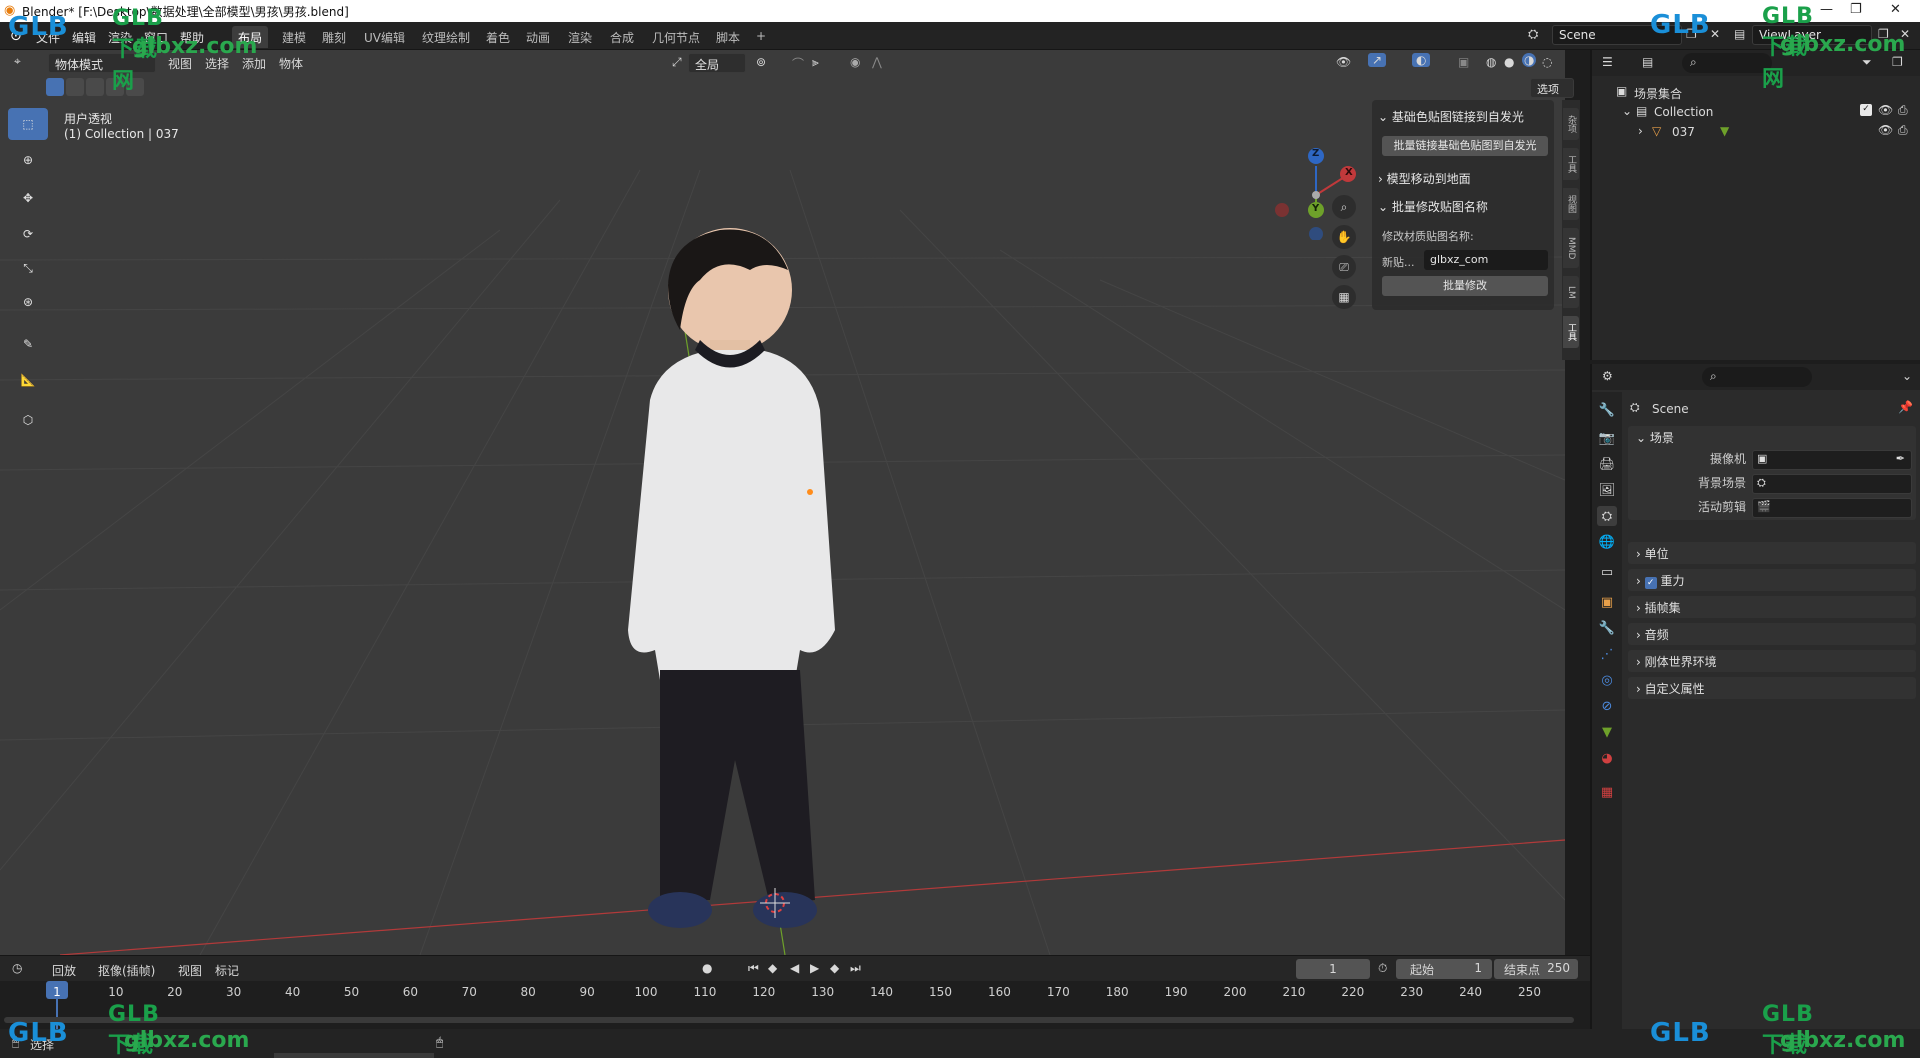 The height and width of the screenshot is (1058, 1920). Describe the element at coordinates (1607, 410) in the screenshot. I see `tool-tab-icon: 🔧` at that location.